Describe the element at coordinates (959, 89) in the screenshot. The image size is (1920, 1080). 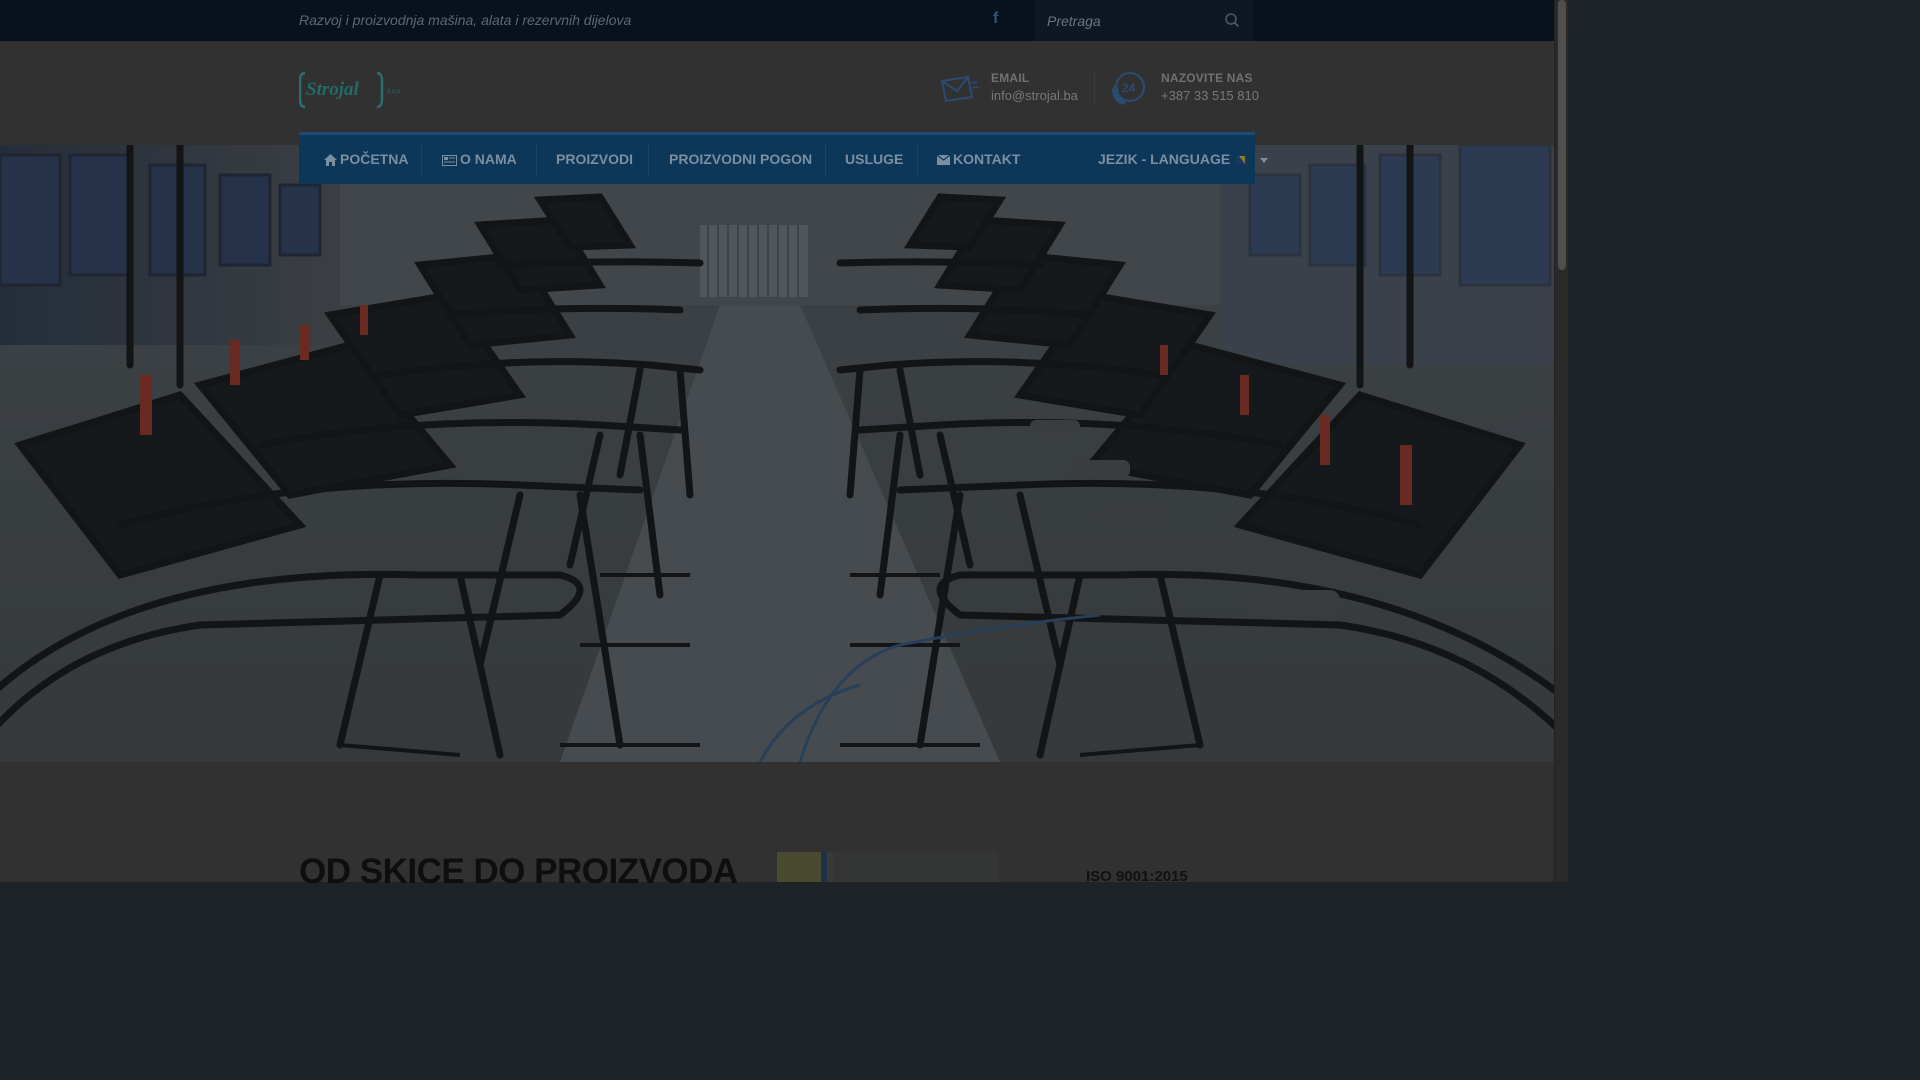
I see `mail-icon` at that location.